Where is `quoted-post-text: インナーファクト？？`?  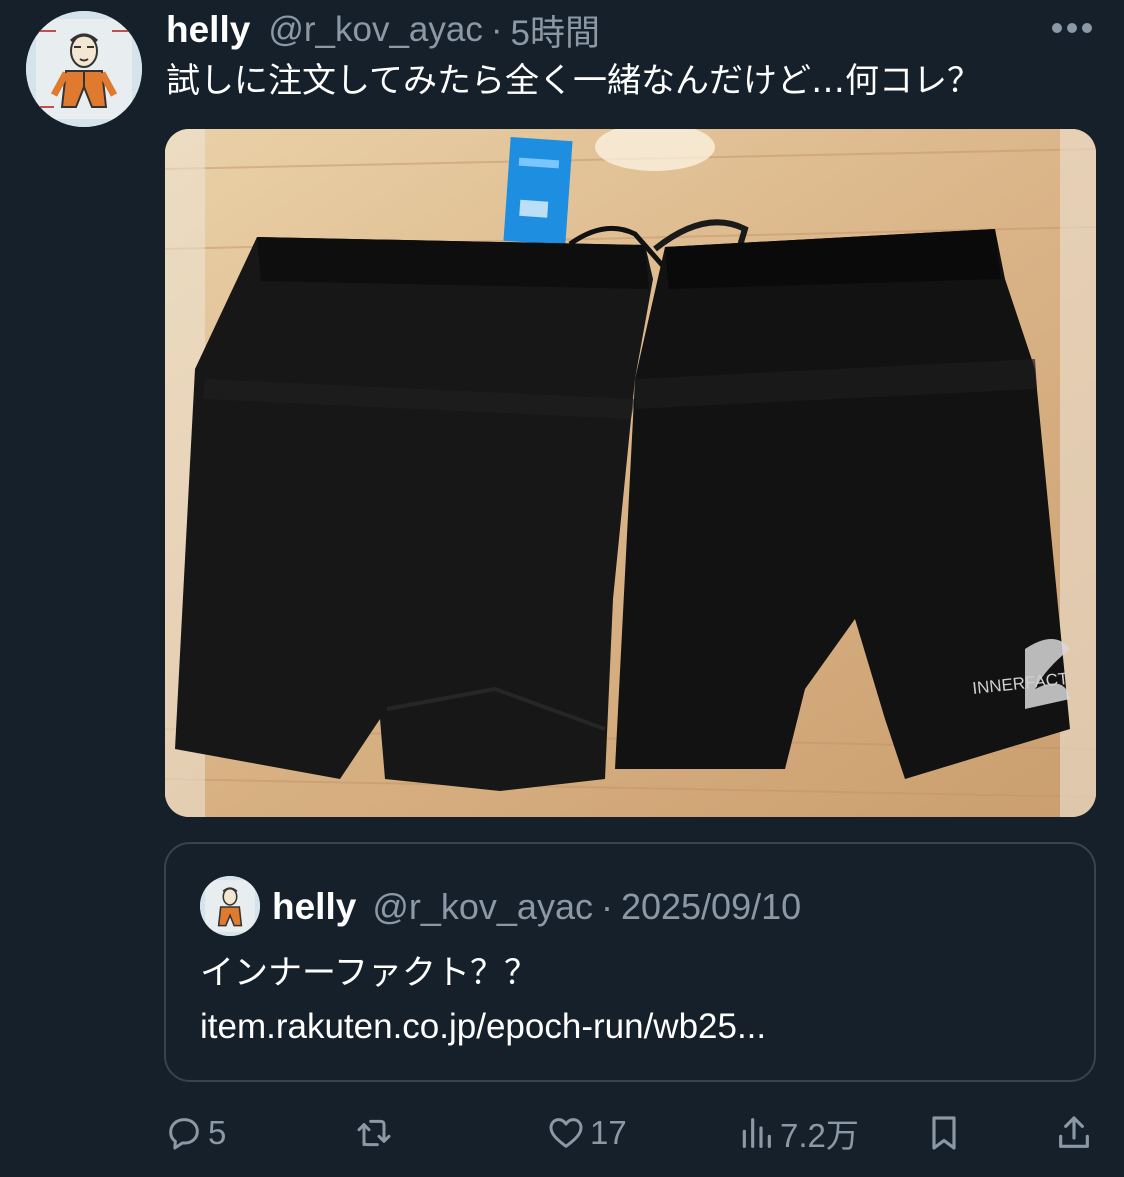 quoted-post-text: インナーファクト？？ is located at coordinates (369, 973).